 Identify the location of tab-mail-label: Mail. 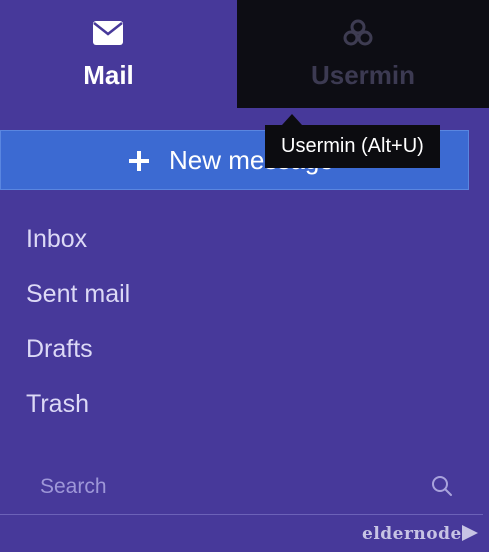
(108, 75).